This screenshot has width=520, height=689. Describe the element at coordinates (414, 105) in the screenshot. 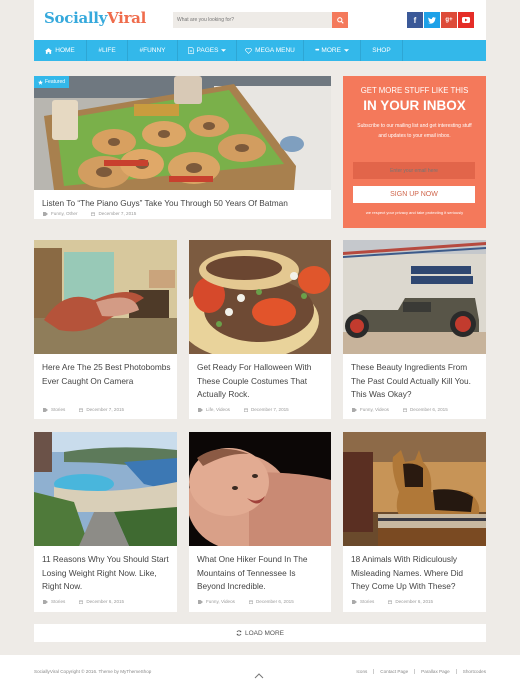

I see `signup-heading-line2: IN YOUR INBOX` at that location.